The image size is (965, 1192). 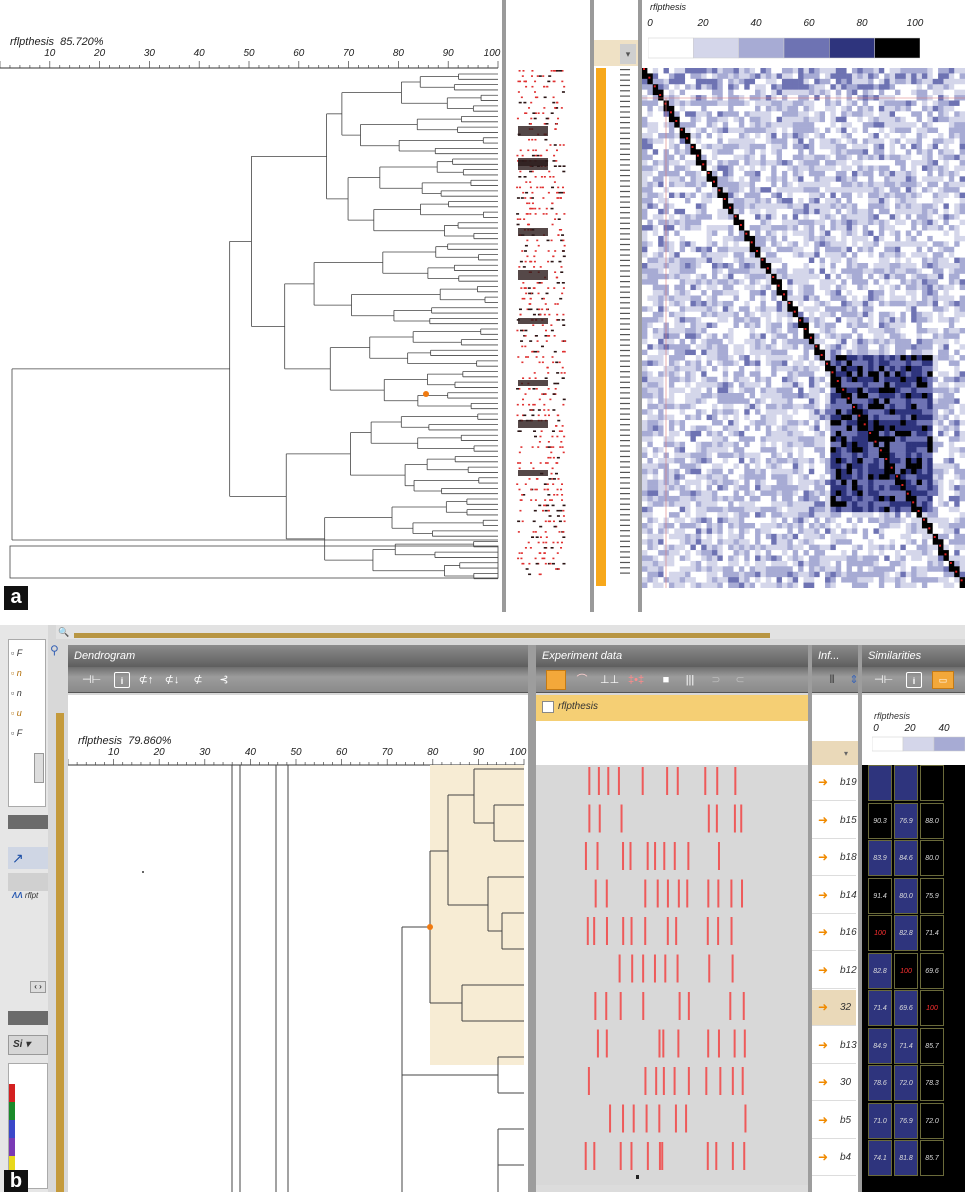 What do you see at coordinates (39, 768) in the screenshot?
I see `list-scrollbar` at bounding box center [39, 768].